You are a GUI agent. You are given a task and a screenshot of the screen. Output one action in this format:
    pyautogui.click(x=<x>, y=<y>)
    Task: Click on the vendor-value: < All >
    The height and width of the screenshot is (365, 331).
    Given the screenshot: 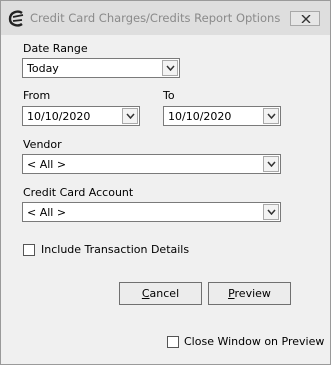 What is the action you would take?
    pyautogui.click(x=47, y=164)
    